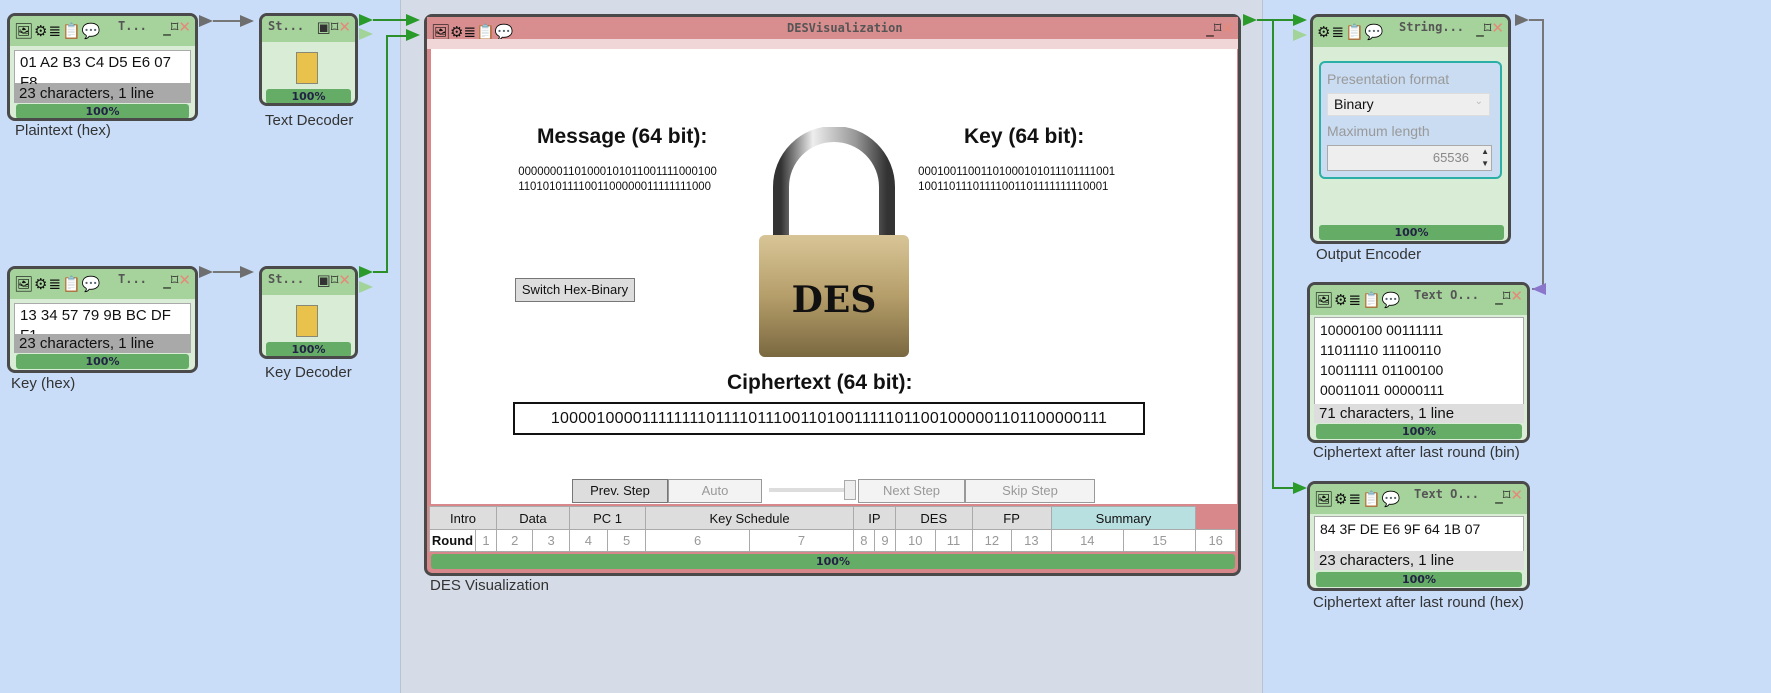 The width and height of the screenshot is (1771, 693). Describe the element at coordinates (874, 518) in the screenshot. I see `tab-ip: IP` at that location.